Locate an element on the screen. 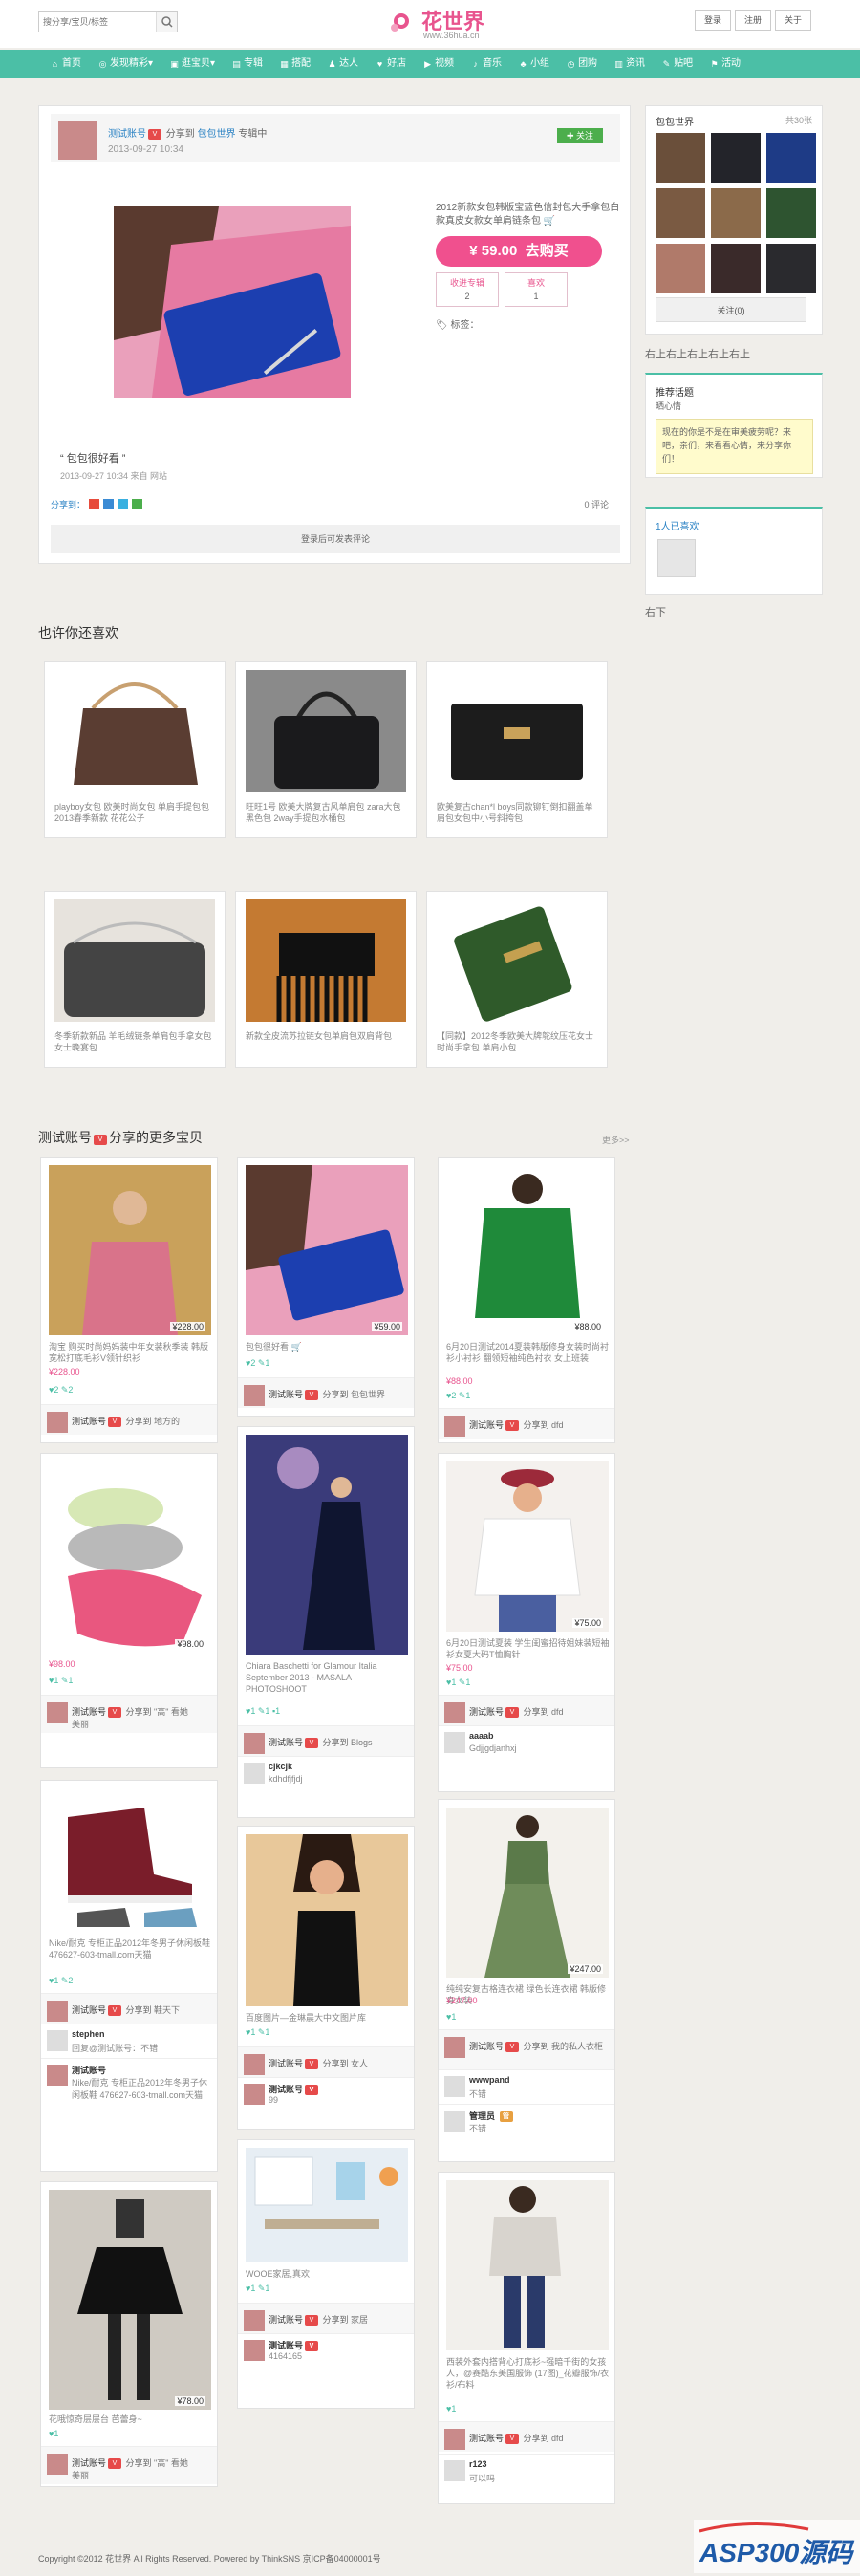  collect-button: 收进专辑 2 is located at coordinates (468, 289).